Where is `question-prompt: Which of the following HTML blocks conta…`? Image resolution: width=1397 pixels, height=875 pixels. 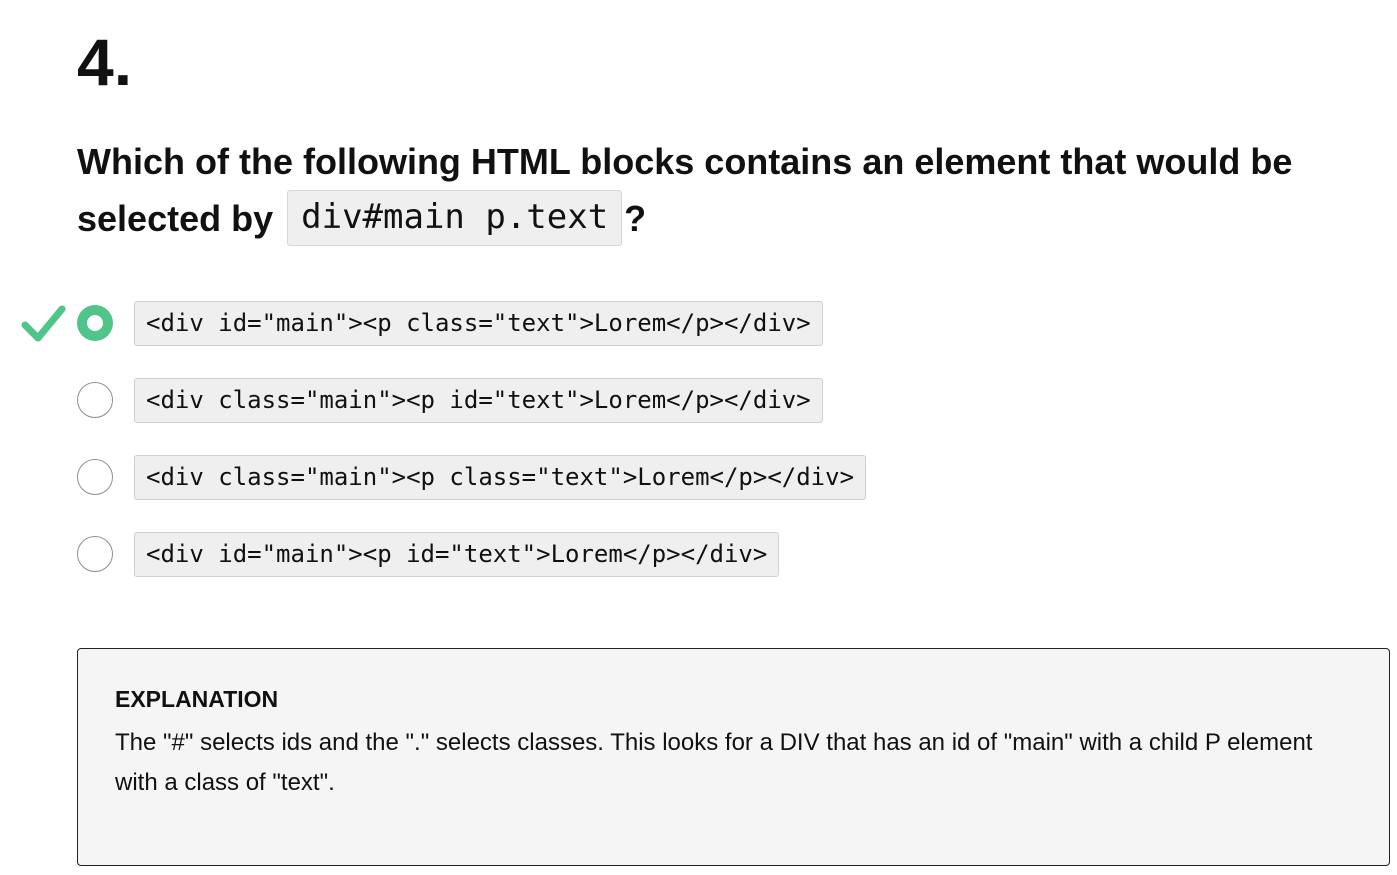
question-prompt: Which of the following HTML blocks conta… is located at coordinates (685, 190).